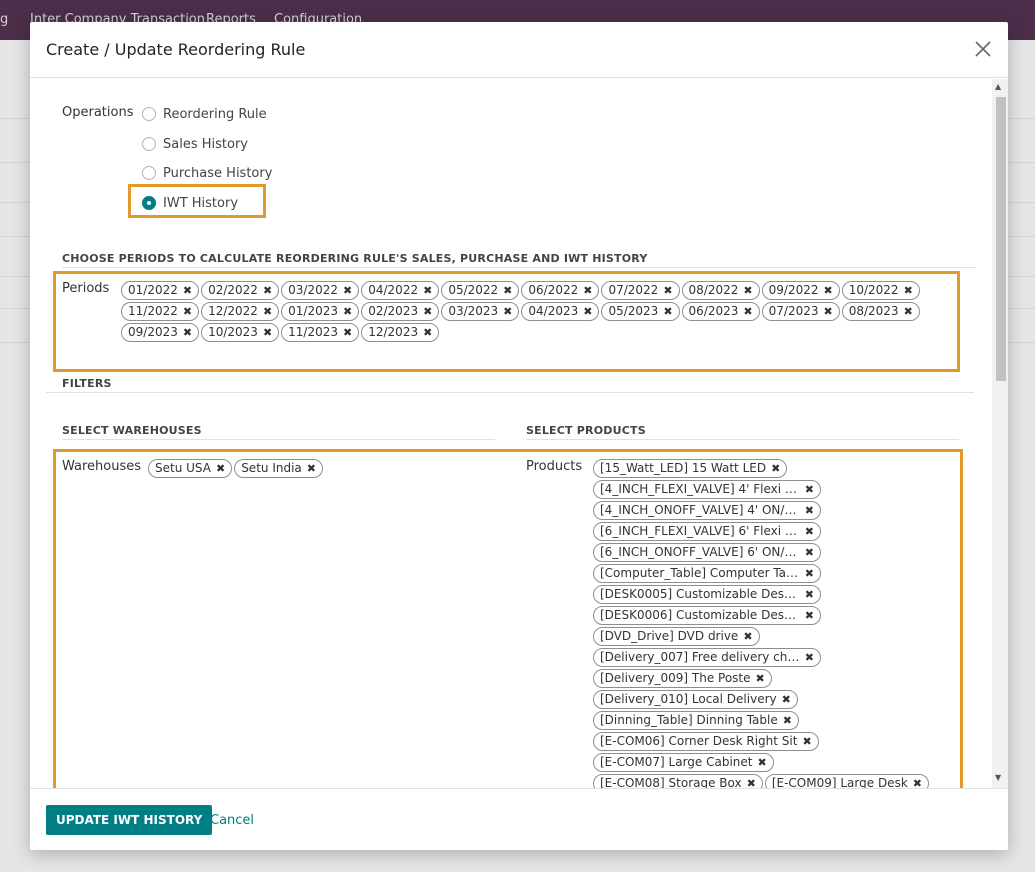 The width and height of the screenshot is (1035, 872). I want to click on radio-iwt-history: IWT History, so click(190, 203).